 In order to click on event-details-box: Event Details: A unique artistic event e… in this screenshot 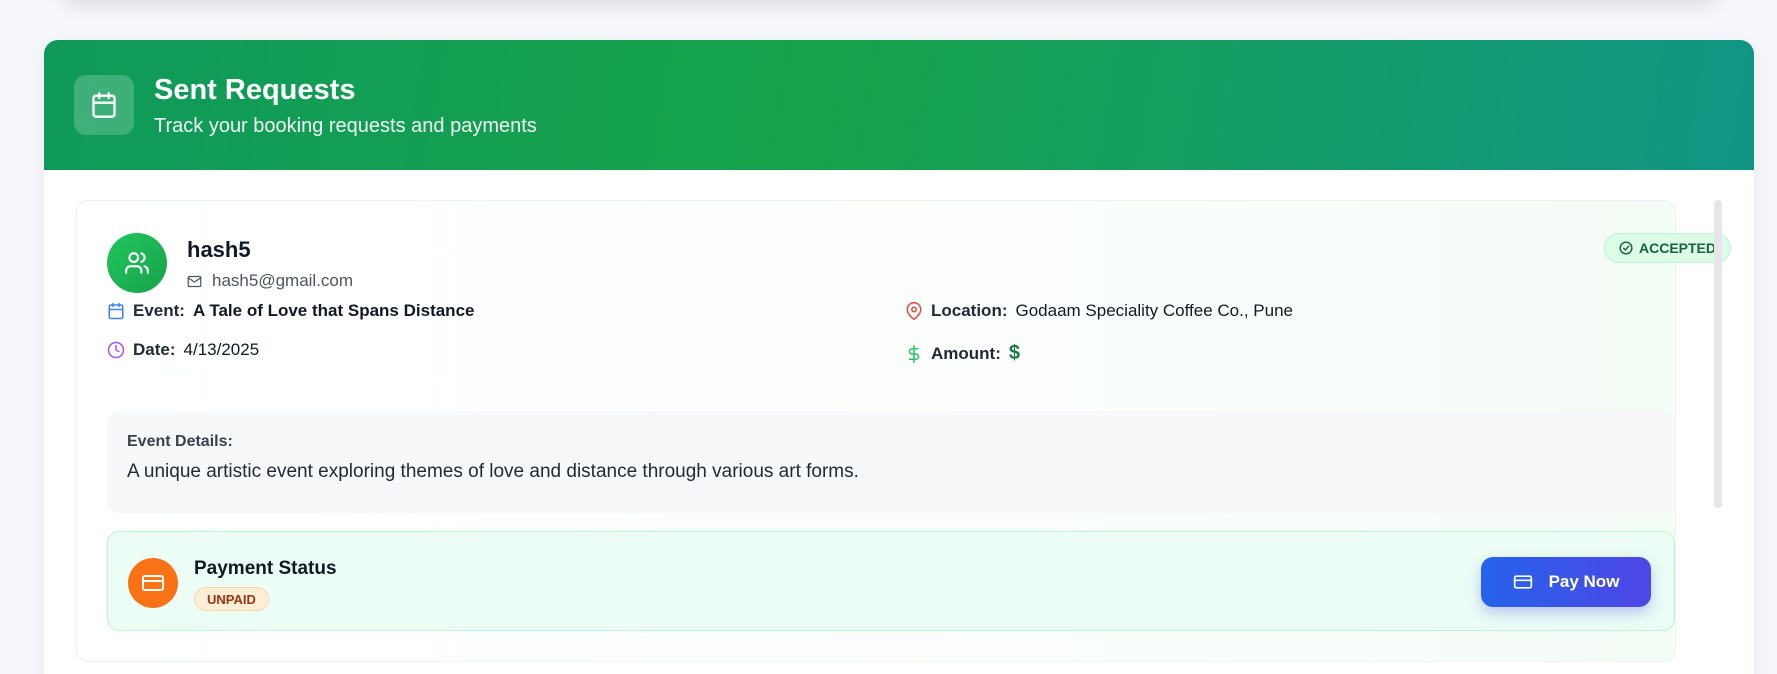, I will do `click(891, 462)`.